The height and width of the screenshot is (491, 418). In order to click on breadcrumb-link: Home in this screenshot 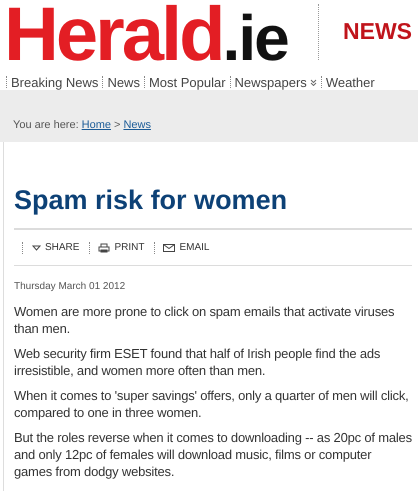, I will do `click(96, 124)`.